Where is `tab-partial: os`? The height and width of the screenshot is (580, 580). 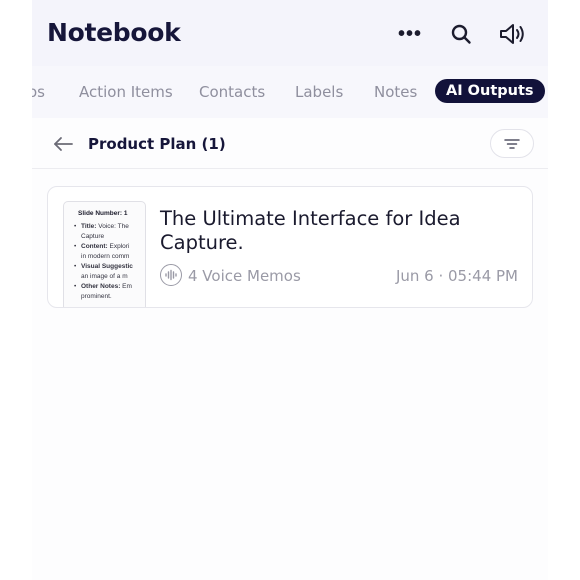 tab-partial: os is located at coordinates (38, 92).